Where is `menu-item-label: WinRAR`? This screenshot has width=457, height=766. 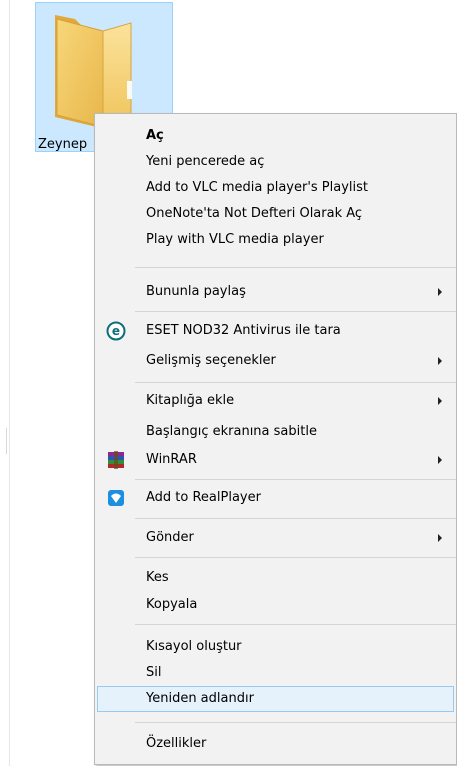
menu-item-label: WinRAR is located at coordinates (171, 459).